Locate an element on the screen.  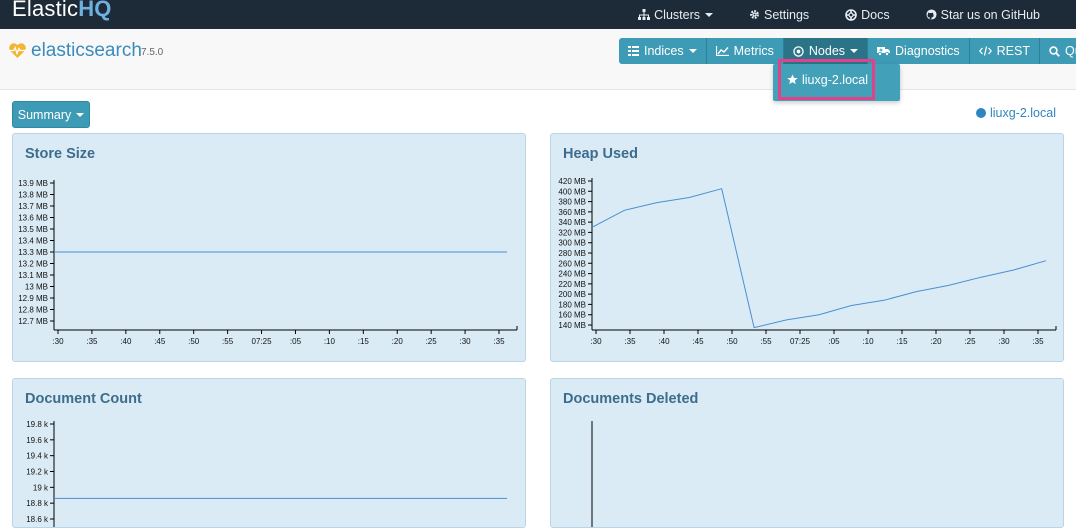
x-tick-label: :45 is located at coordinates (160, 341).